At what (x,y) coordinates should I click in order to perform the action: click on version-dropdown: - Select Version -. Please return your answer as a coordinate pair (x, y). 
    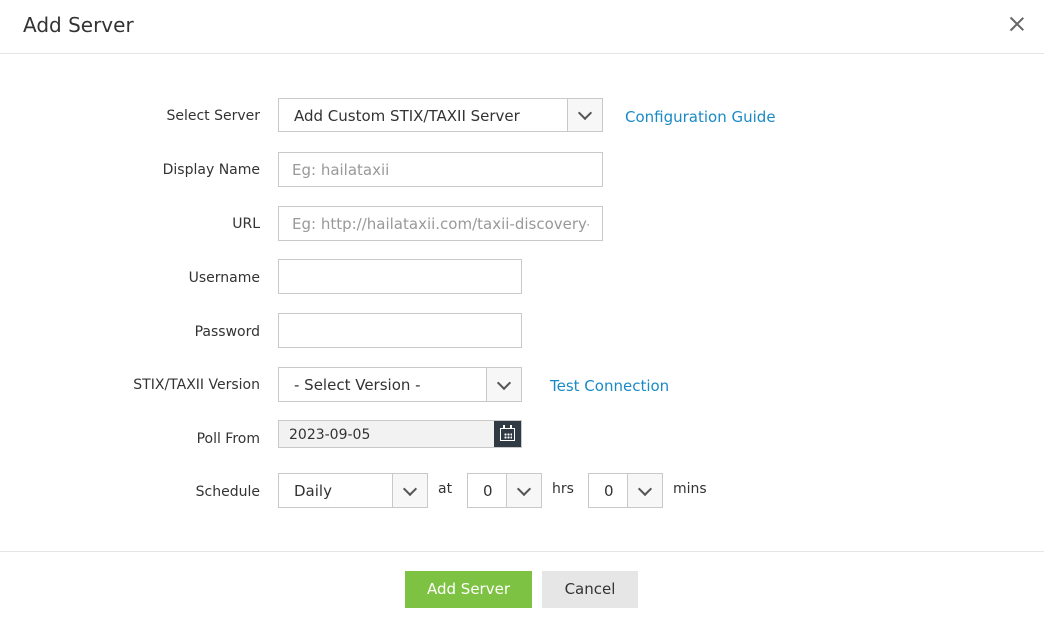
    Looking at the image, I should click on (400, 384).